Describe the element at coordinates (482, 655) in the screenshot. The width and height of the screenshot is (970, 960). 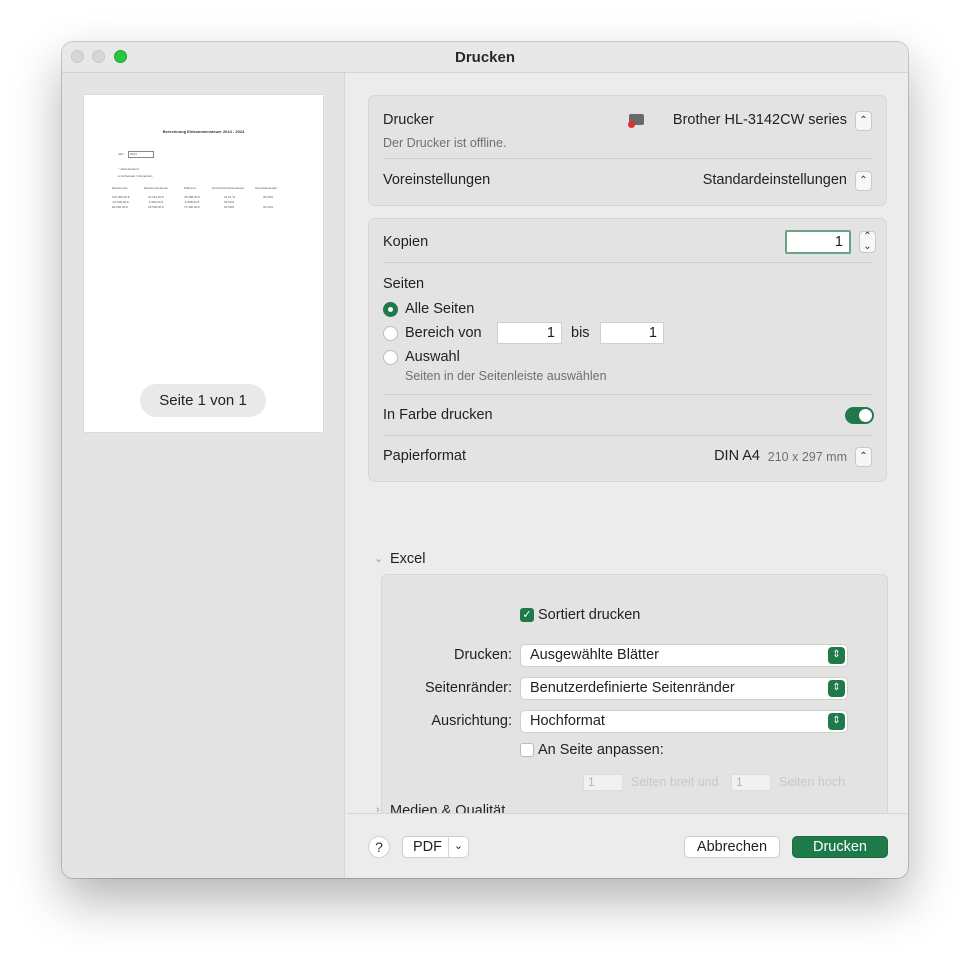
I see `print-what-label: Drucken:` at that location.